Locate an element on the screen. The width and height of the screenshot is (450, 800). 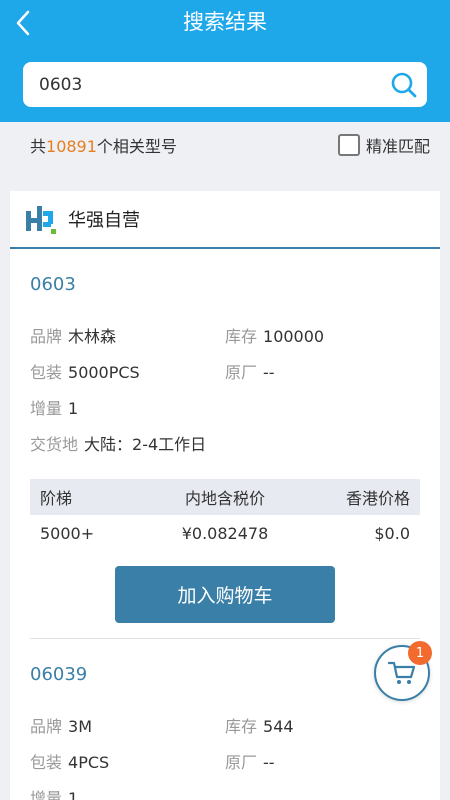
floating-cart-button: 1 is located at coordinates (403, 671).